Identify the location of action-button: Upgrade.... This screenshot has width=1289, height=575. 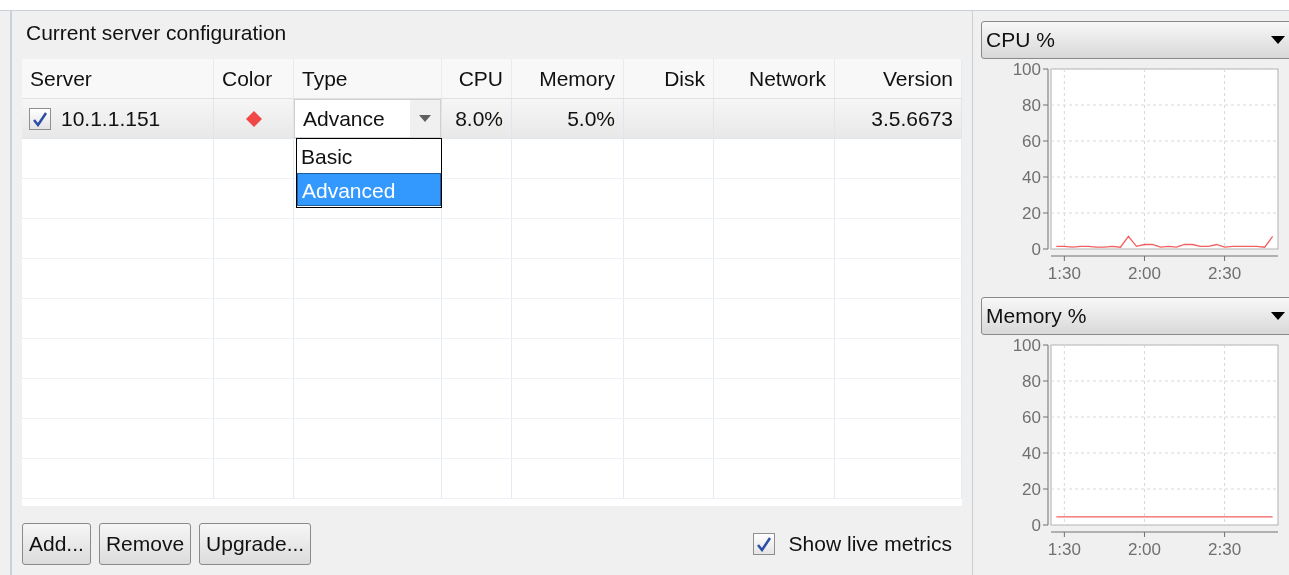
(255, 544).